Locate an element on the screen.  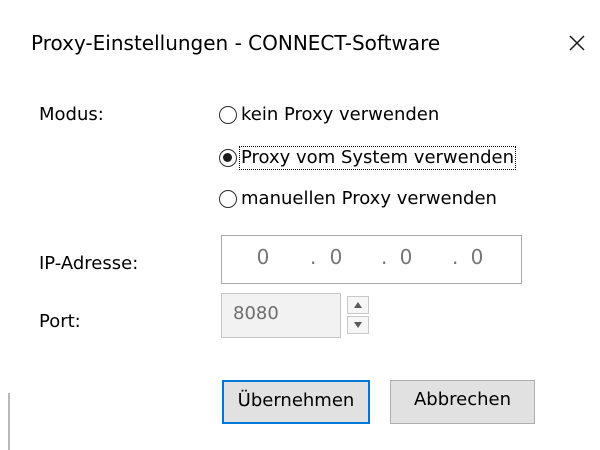
radio-label-manual-proxy: manuellen Proxy verwenden is located at coordinates (369, 199).